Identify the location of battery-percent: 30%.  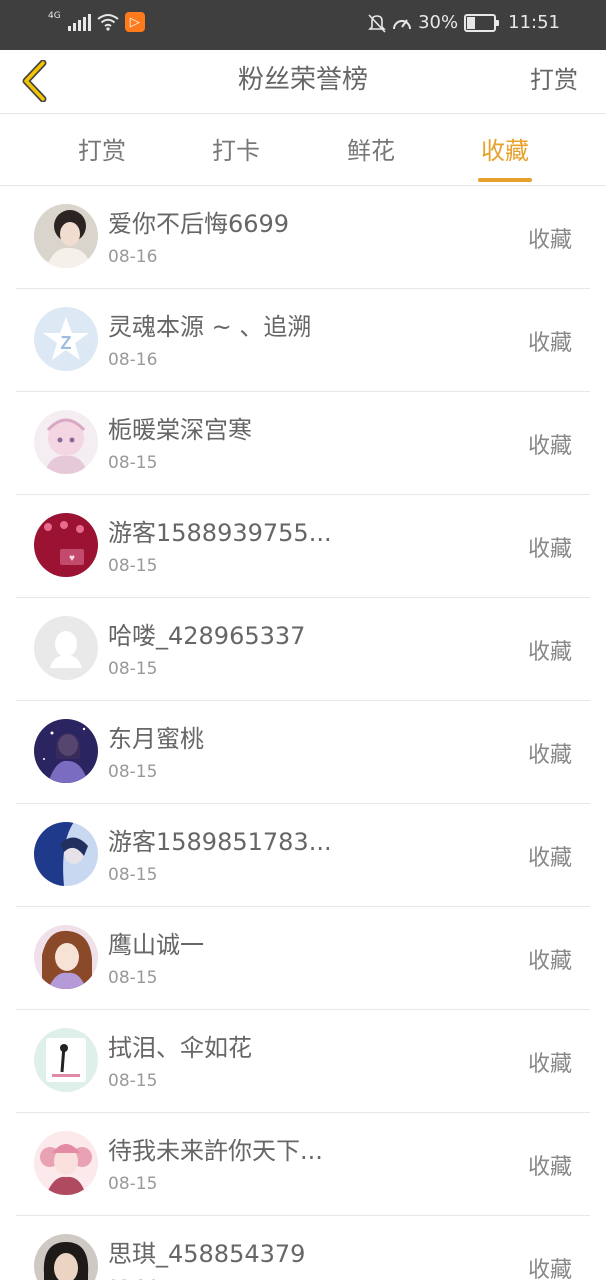
(438, 22).